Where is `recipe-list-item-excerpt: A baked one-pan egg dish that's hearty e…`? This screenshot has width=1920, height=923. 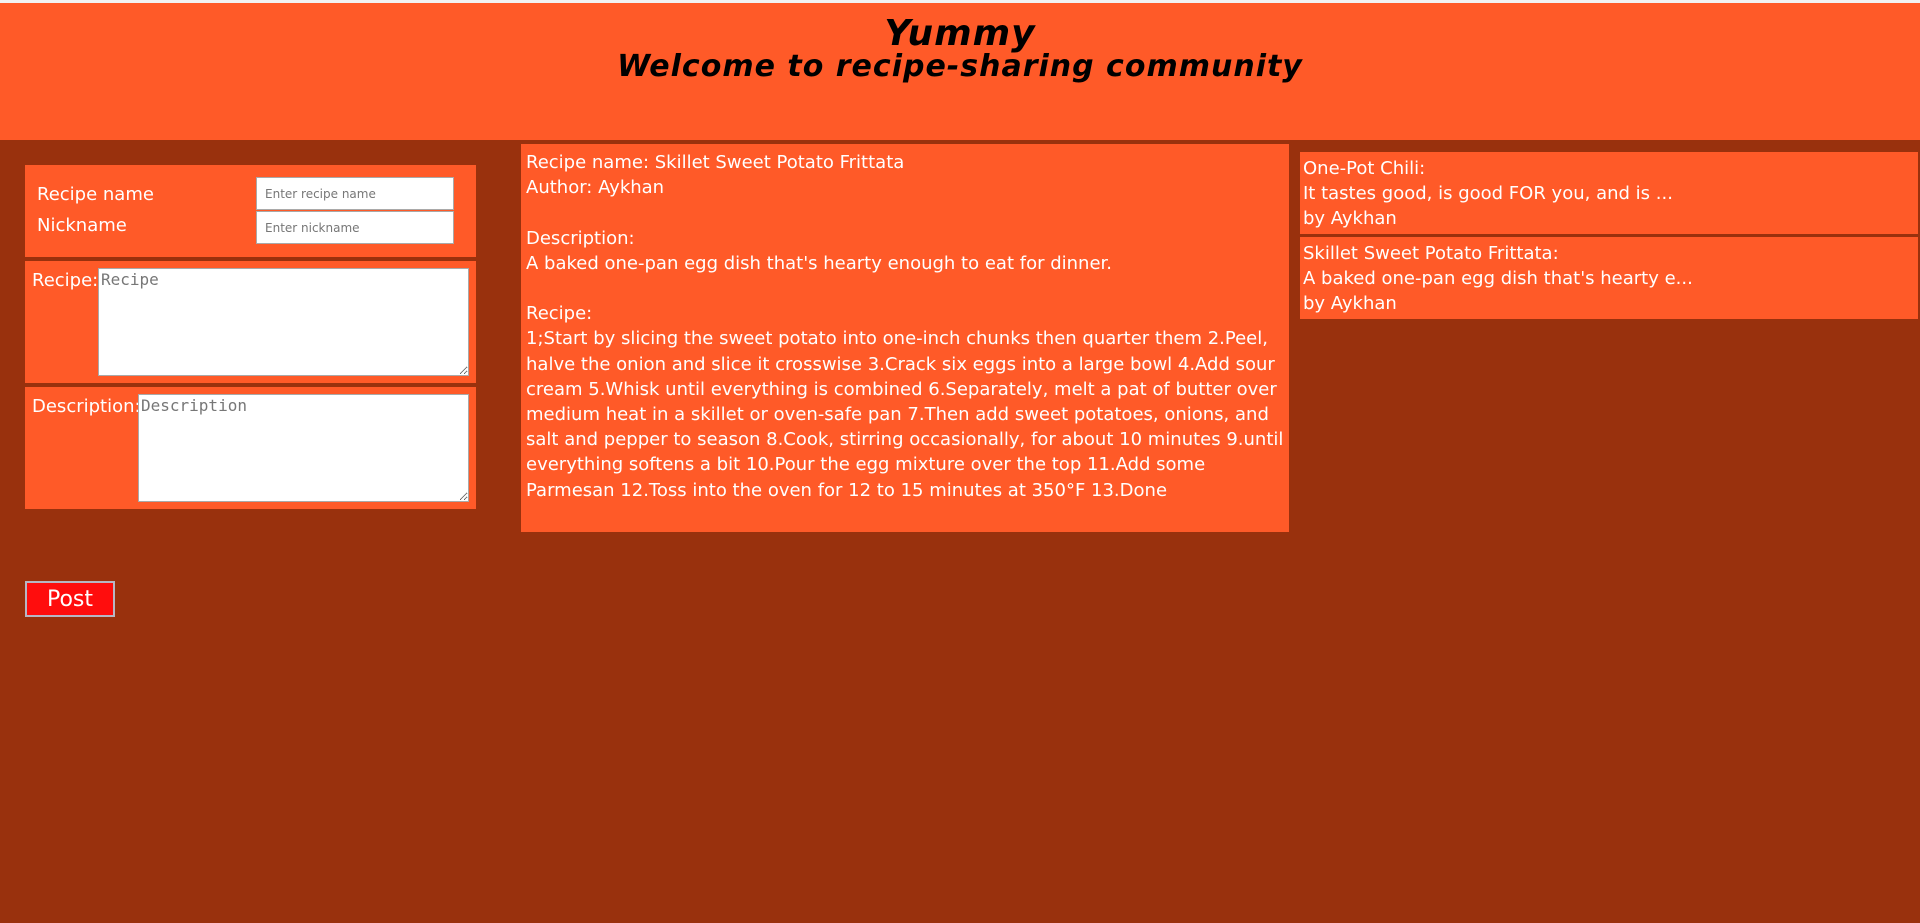
recipe-list-item-excerpt: A baked one-pan egg dish that's hearty e… is located at coordinates (1498, 278).